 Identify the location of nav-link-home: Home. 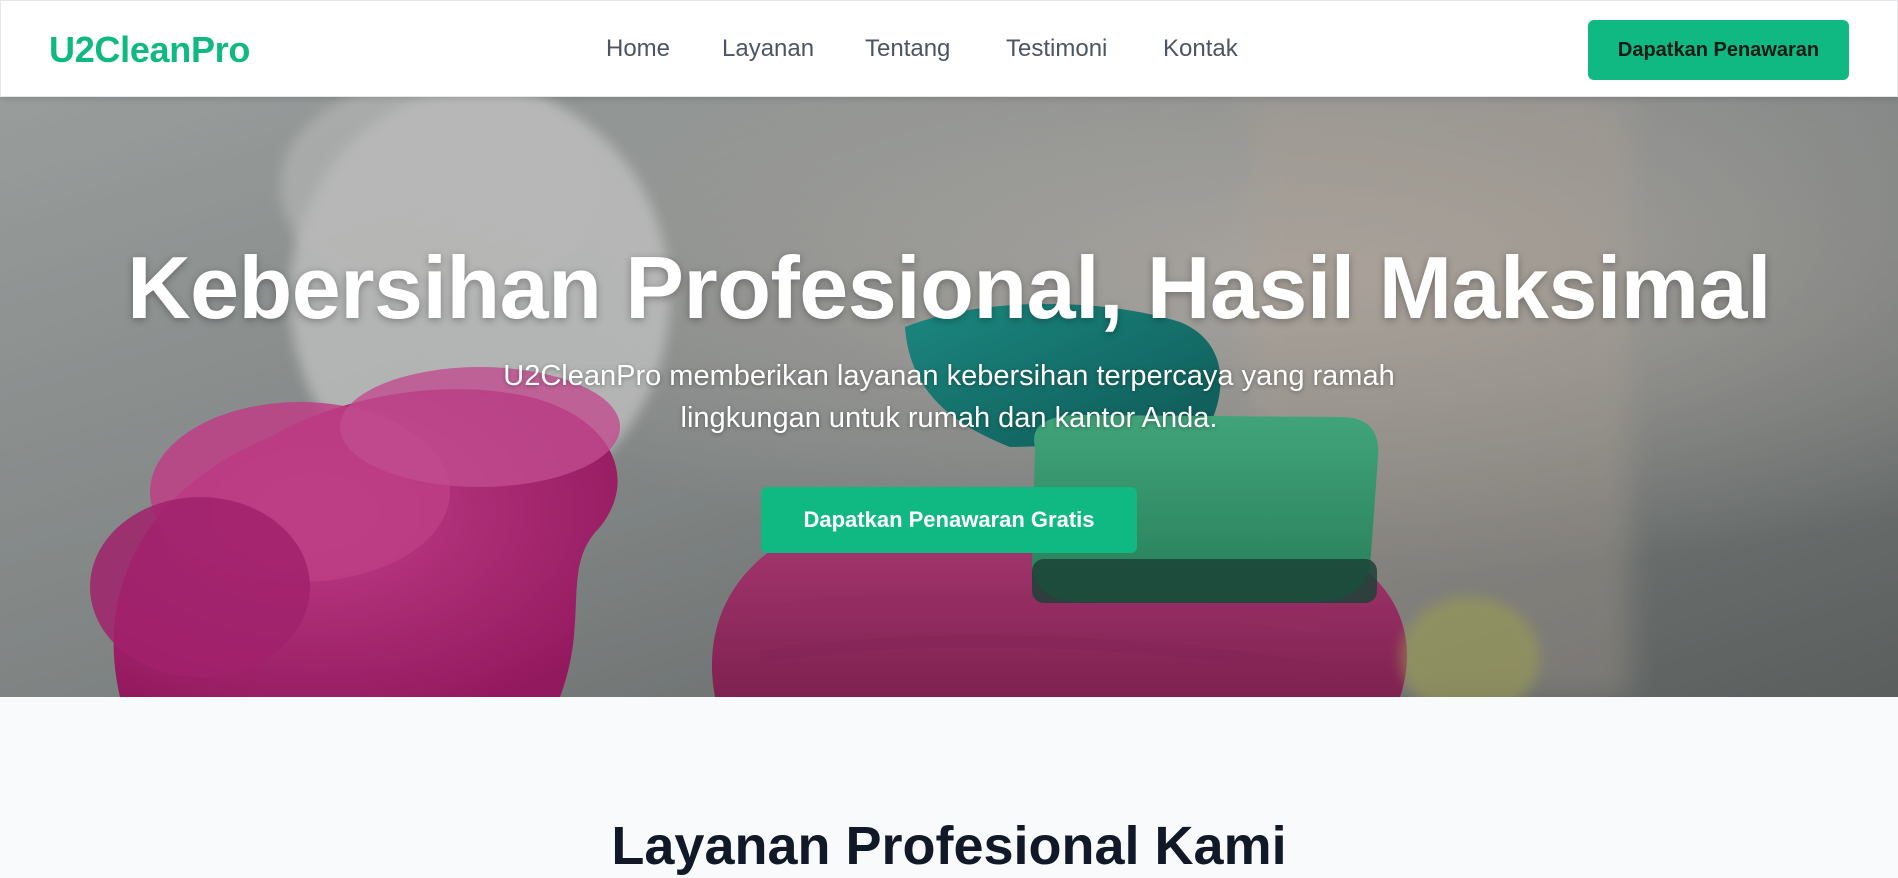
(638, 49).